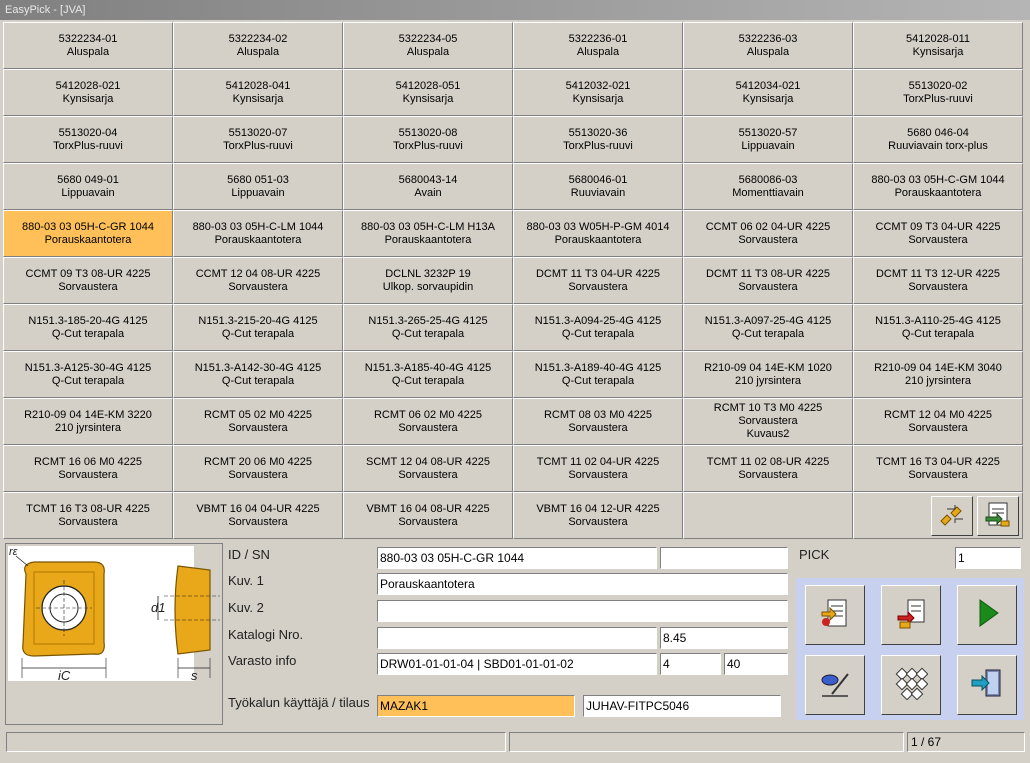 This screenshot has width=1030, height=763. I want to click on item-cell: RCMT 08 03 M0 4225 Sorvaustera, so click(598, 421).